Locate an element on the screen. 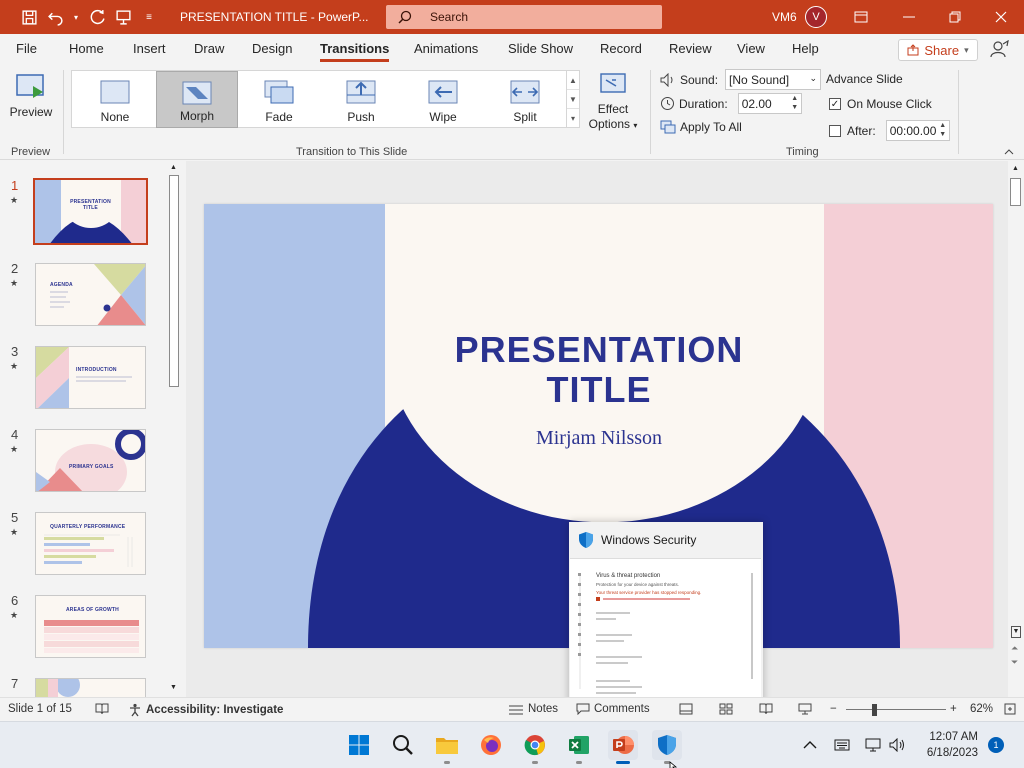  thumb-number: 2 is located at coordinates (15, 268).